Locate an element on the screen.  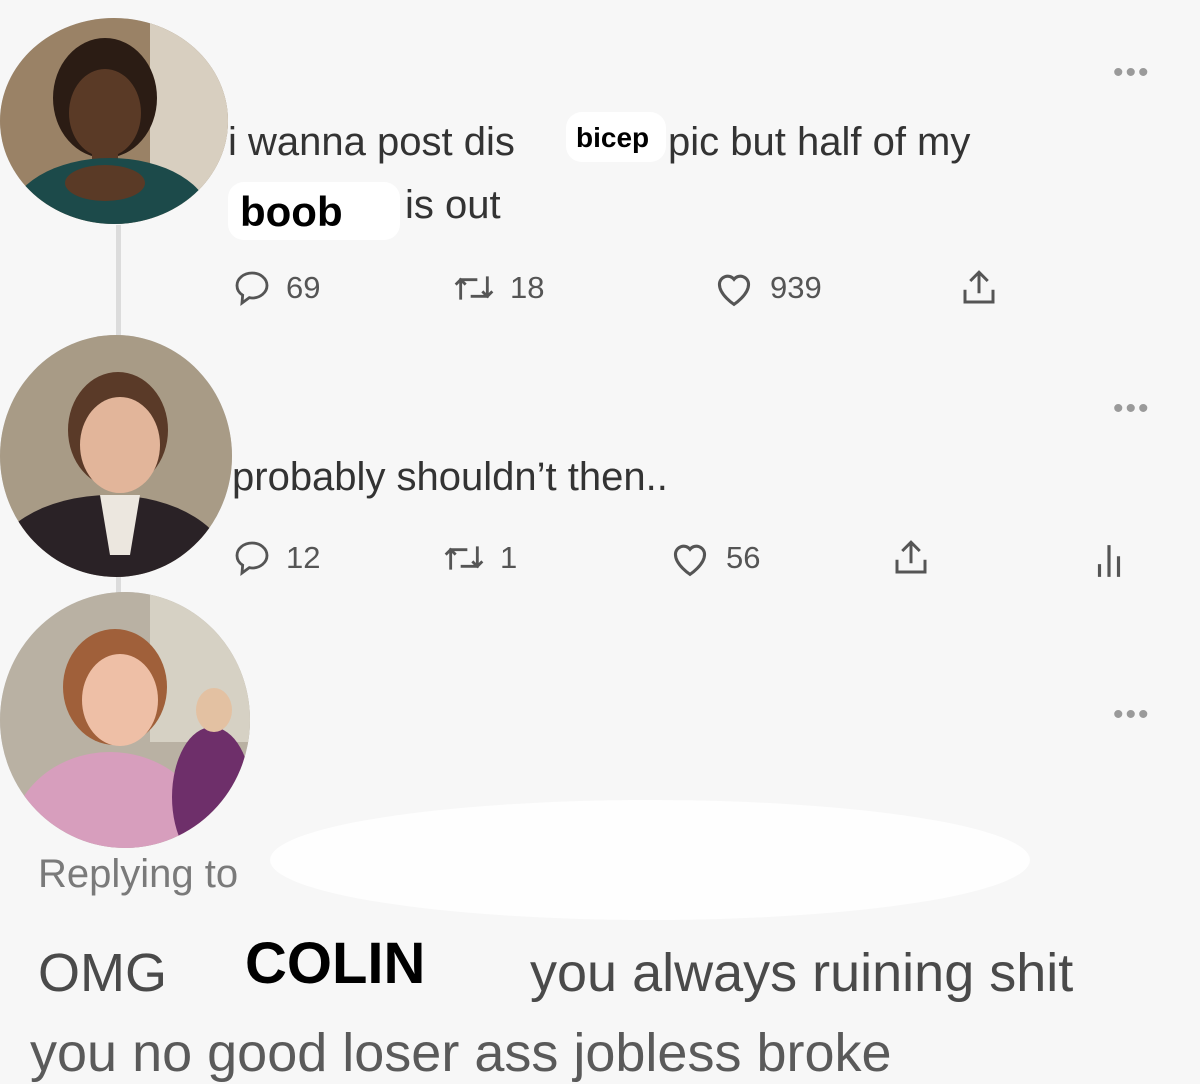
like-button: 939 is located at coordinates (767, 288).